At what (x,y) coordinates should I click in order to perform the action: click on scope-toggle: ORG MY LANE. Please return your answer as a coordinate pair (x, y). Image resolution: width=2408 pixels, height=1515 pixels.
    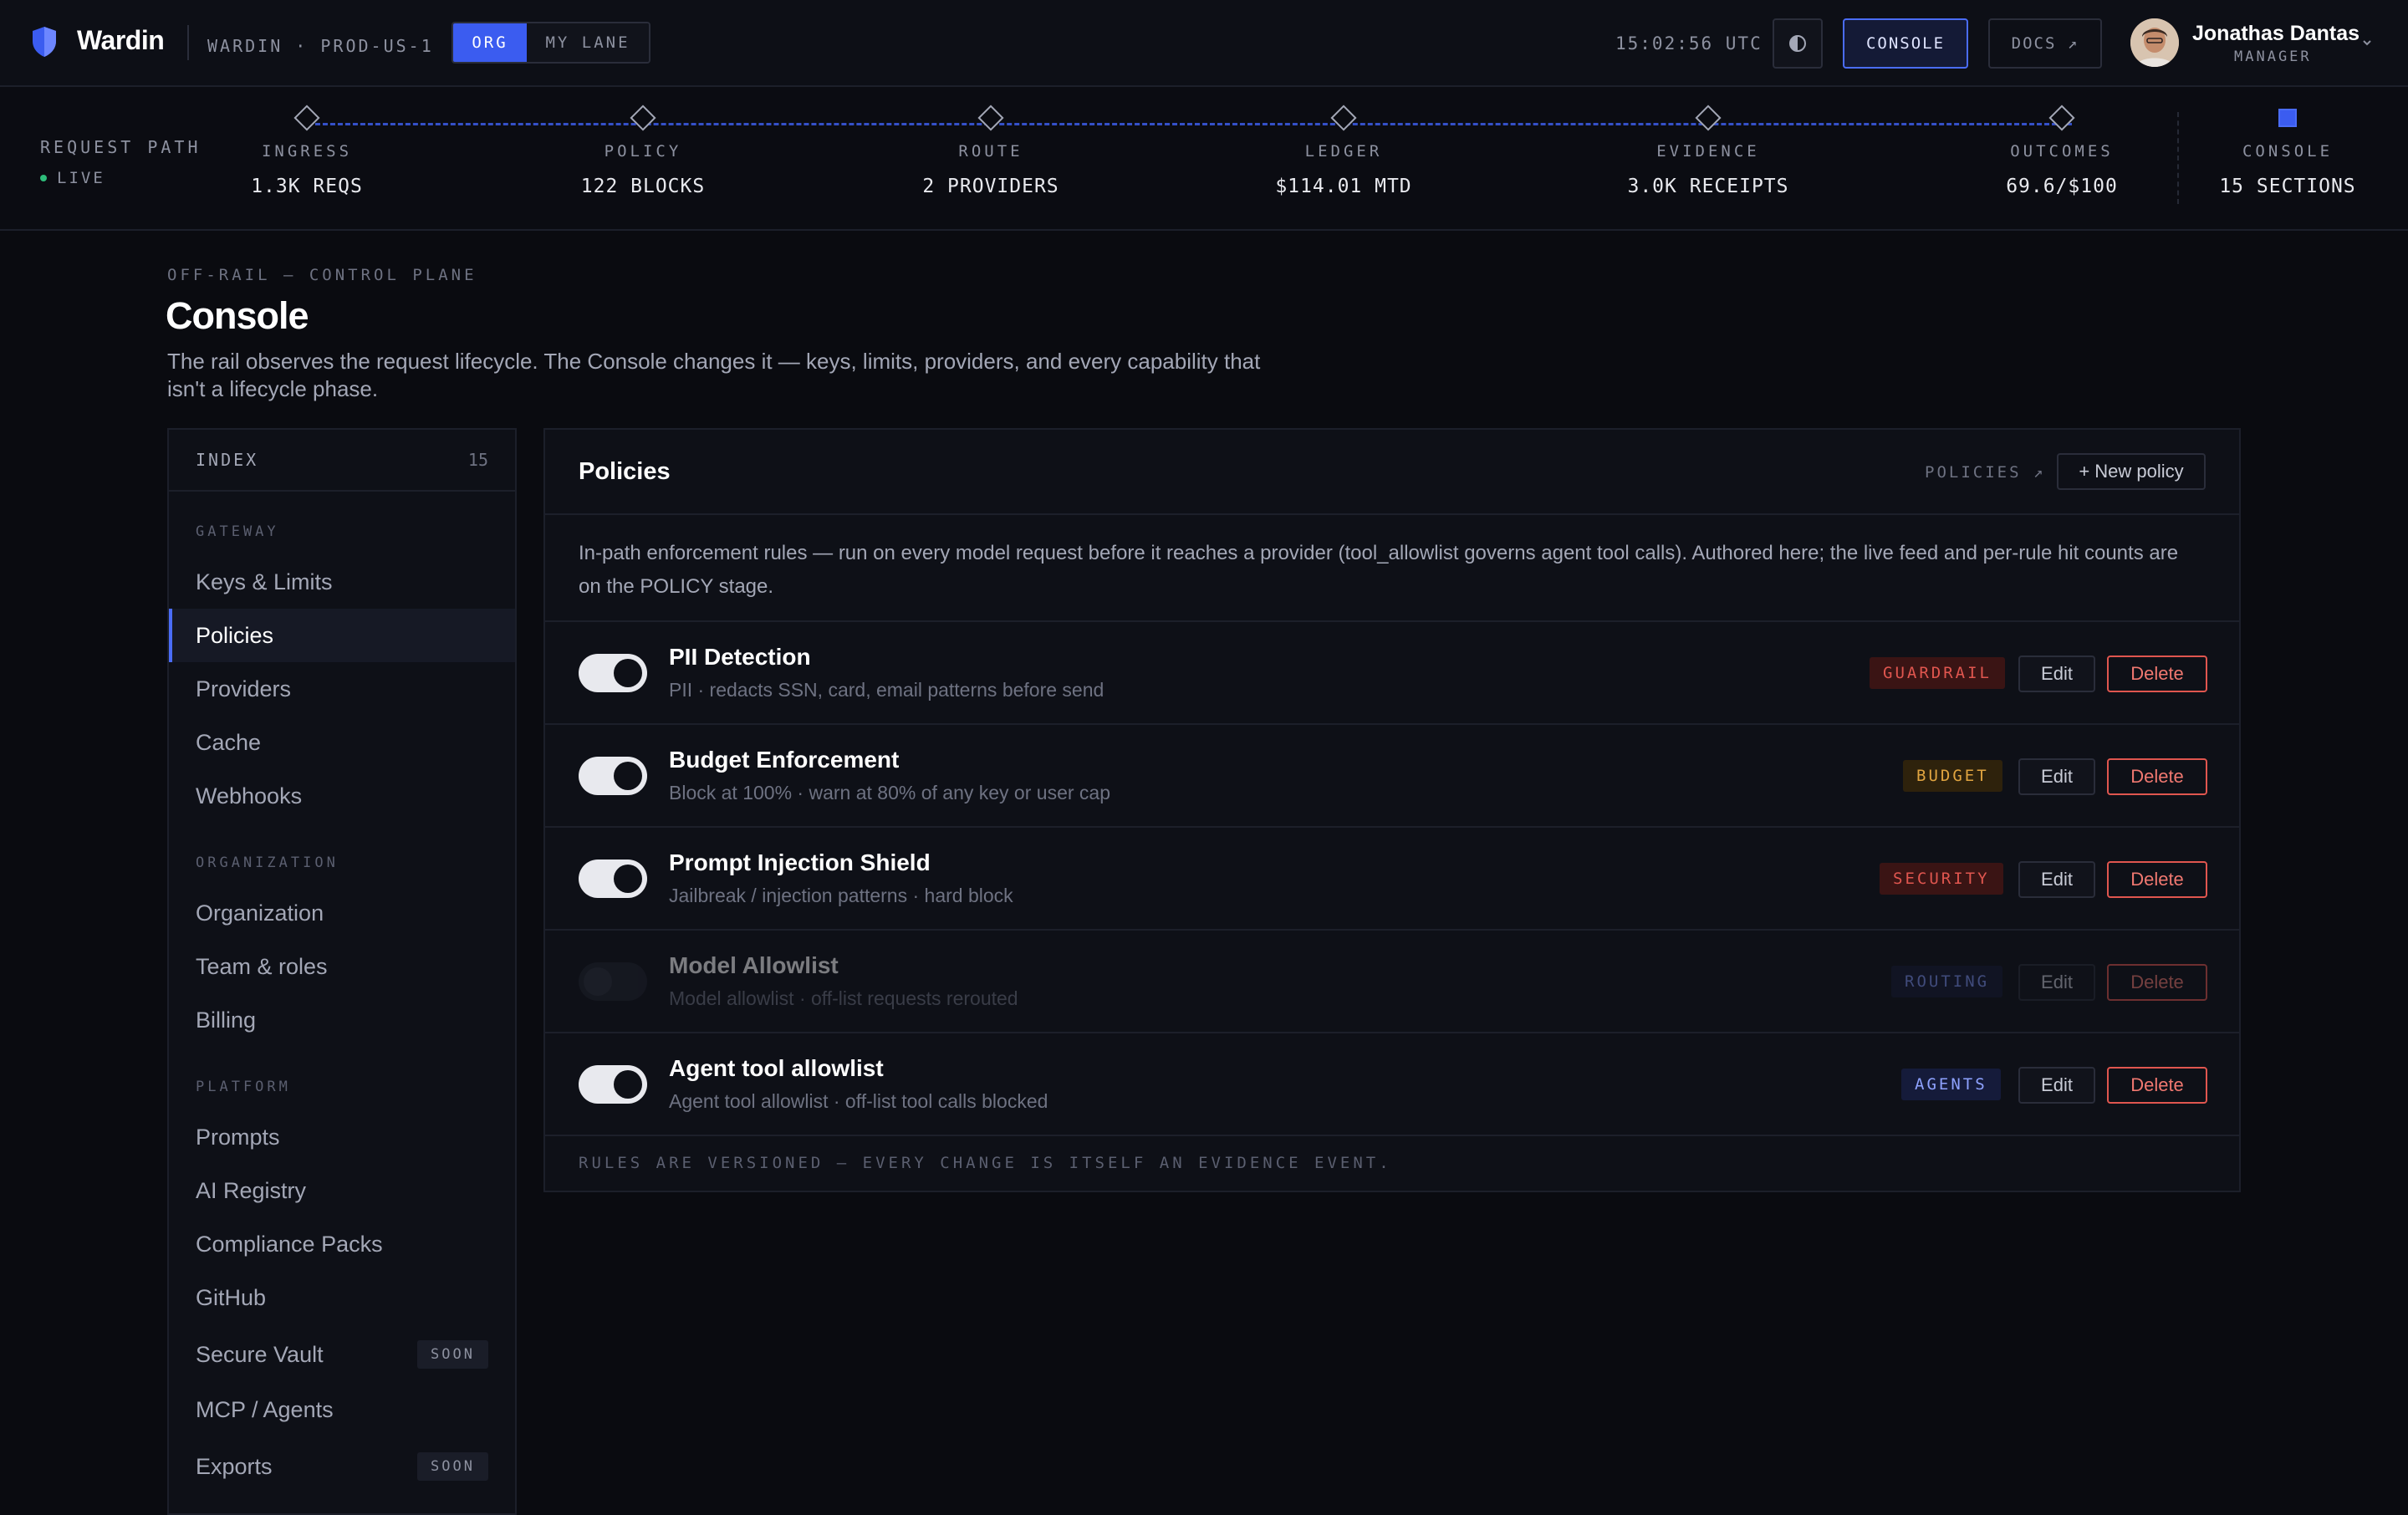
    Looking at the image, I should click on (551, 43).